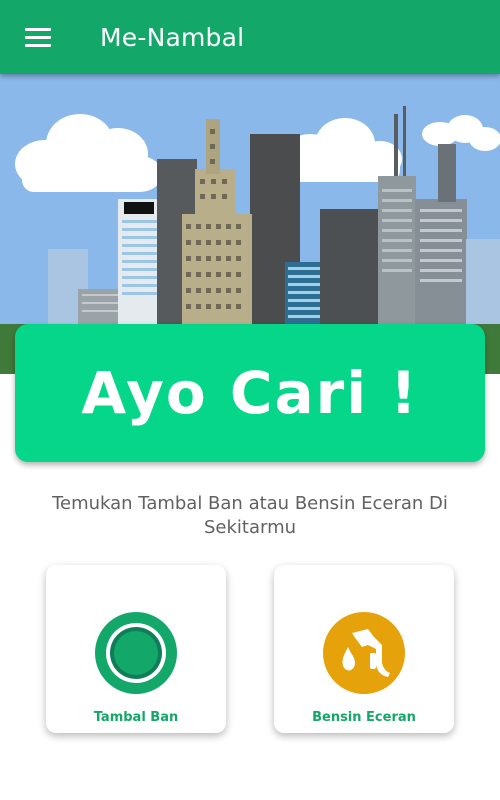 The height and width of the screenshot is (800, 500). Describe the element at coordinates (136, 653) in the screenshot. I see `tire-icon` at that location.